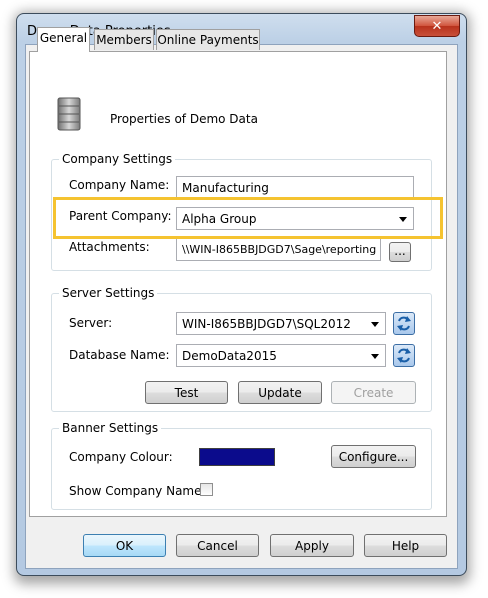  What do you see at coordinates (135, 491) in the screenshot?
I see `show-company-name-label: Show Company Name` at bounding box center [135, 491].